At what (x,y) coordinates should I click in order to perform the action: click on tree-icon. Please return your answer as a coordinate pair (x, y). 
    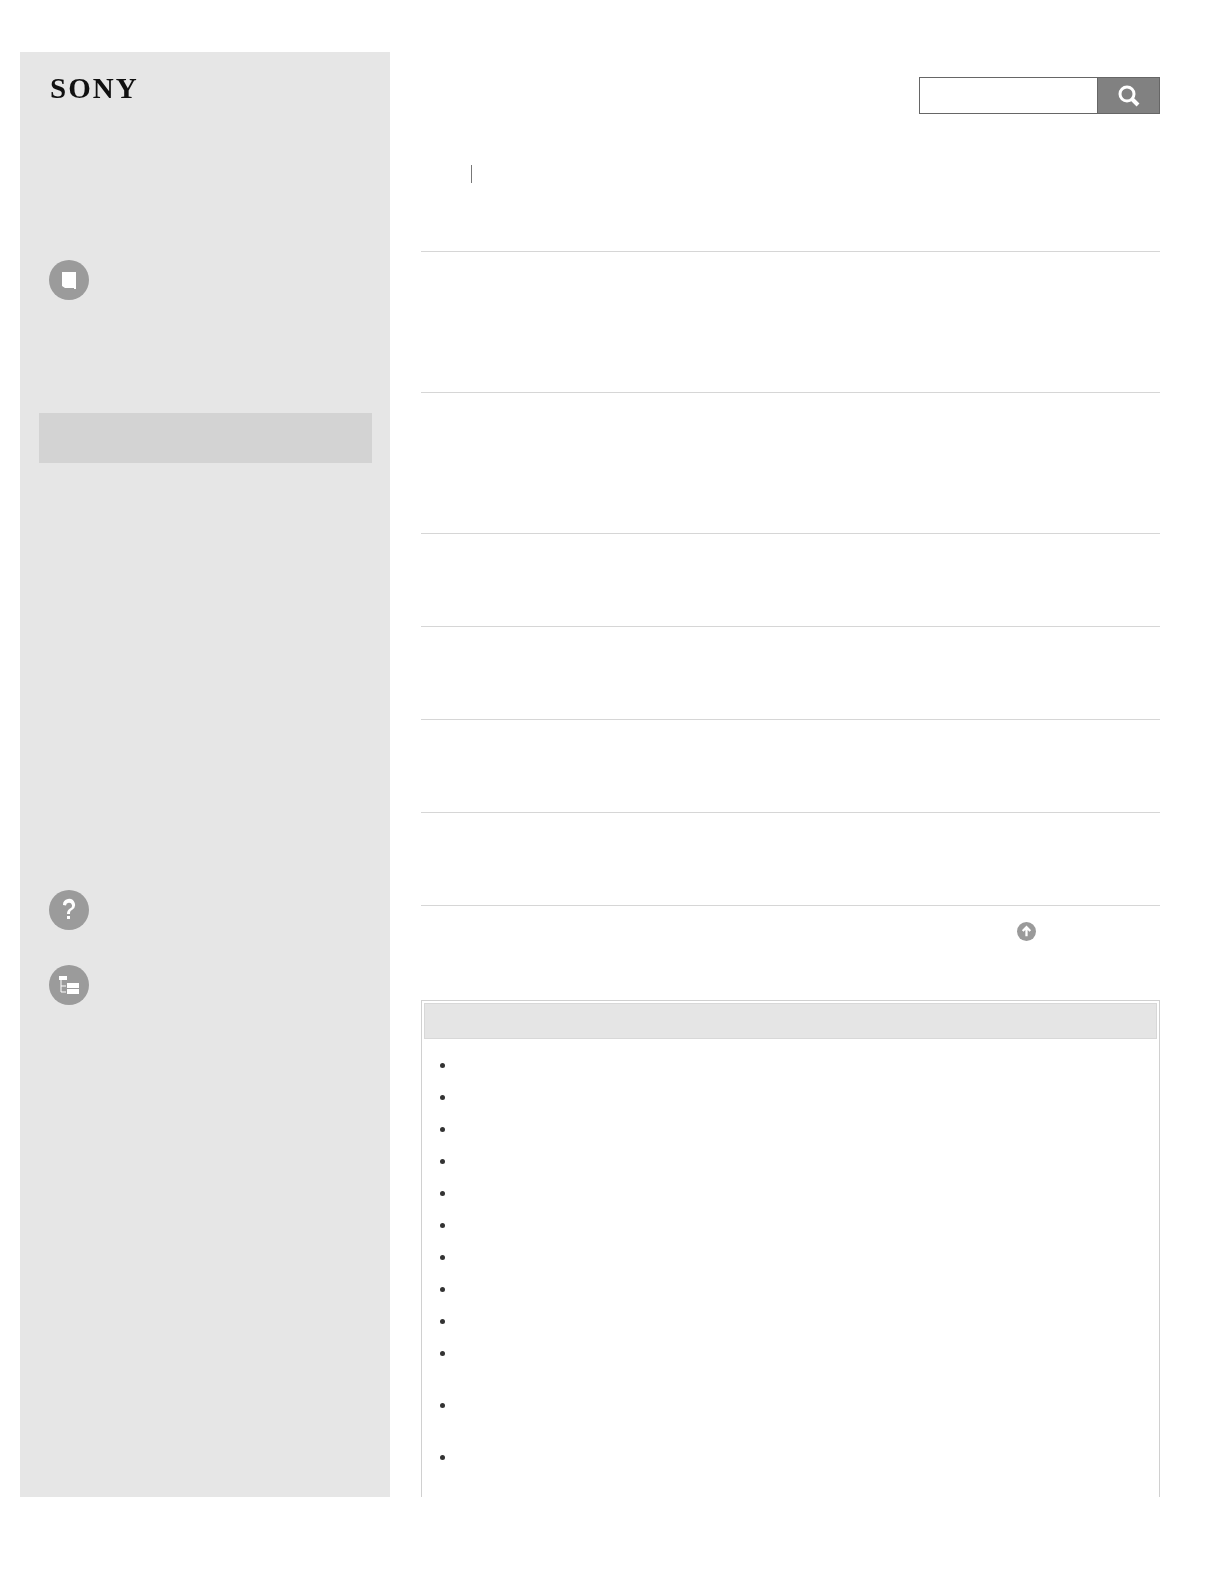
    Looking at the image, I should click on (69, 985).